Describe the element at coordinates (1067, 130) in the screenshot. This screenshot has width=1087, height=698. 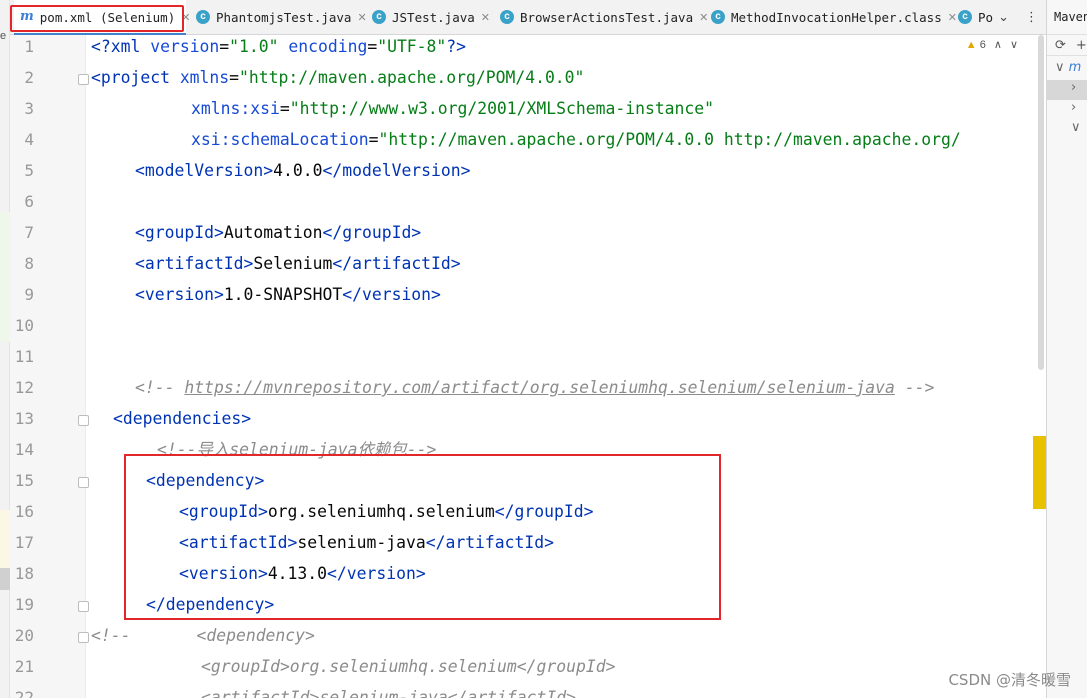
I see `maven-tree-row: ∨` at that location.